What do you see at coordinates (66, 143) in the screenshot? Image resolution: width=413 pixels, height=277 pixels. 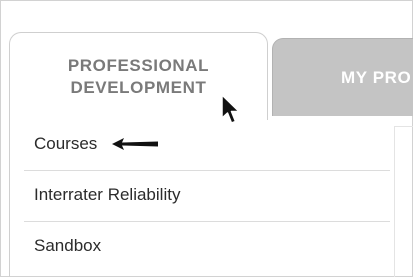 I see `menu-item-label: Courses` at bounding box center [66, 143].